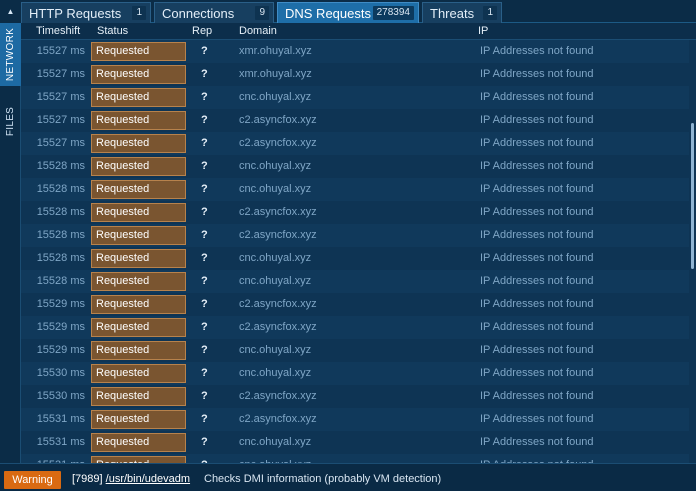  Describe the element at coordinates (483, 31) in the screenshot. I see `column-header-ip: IP` at that location.